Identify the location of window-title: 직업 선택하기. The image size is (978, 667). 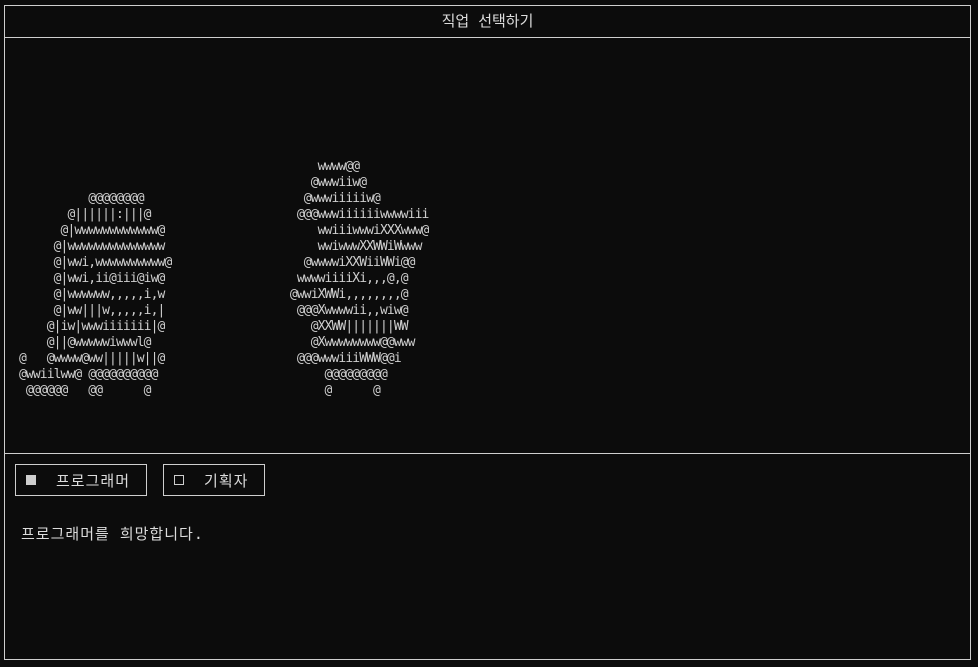
(487, 22).